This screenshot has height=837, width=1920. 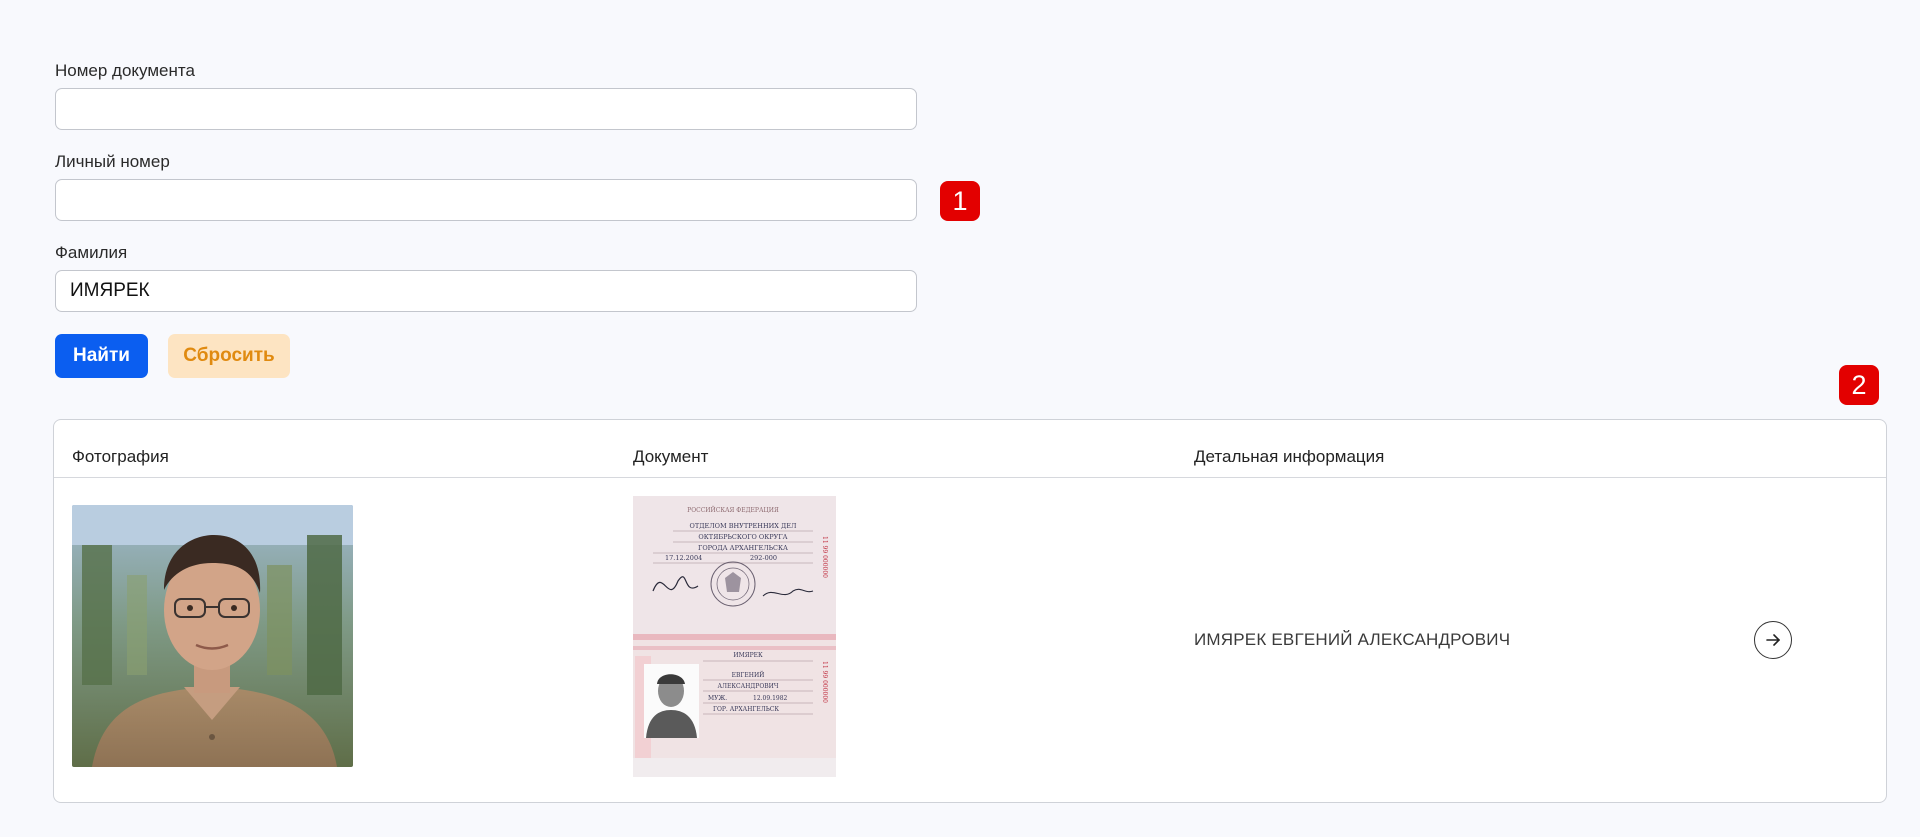 I want to click on doc-number-label: Номер документа, so click(x=125, y=70).